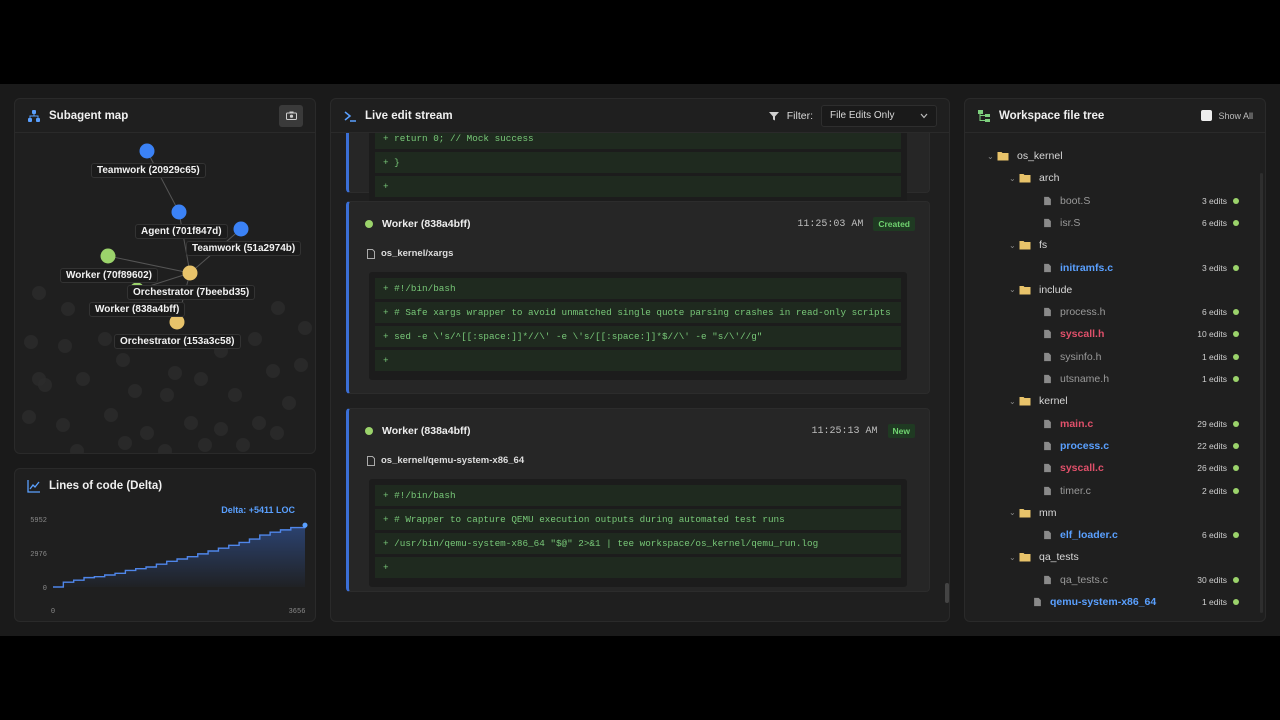 This screenshot has width=1280, height=720. Describe the element at coordinates (1261, 393) in the screenshot. I see `tree-scrollbar` at that location.